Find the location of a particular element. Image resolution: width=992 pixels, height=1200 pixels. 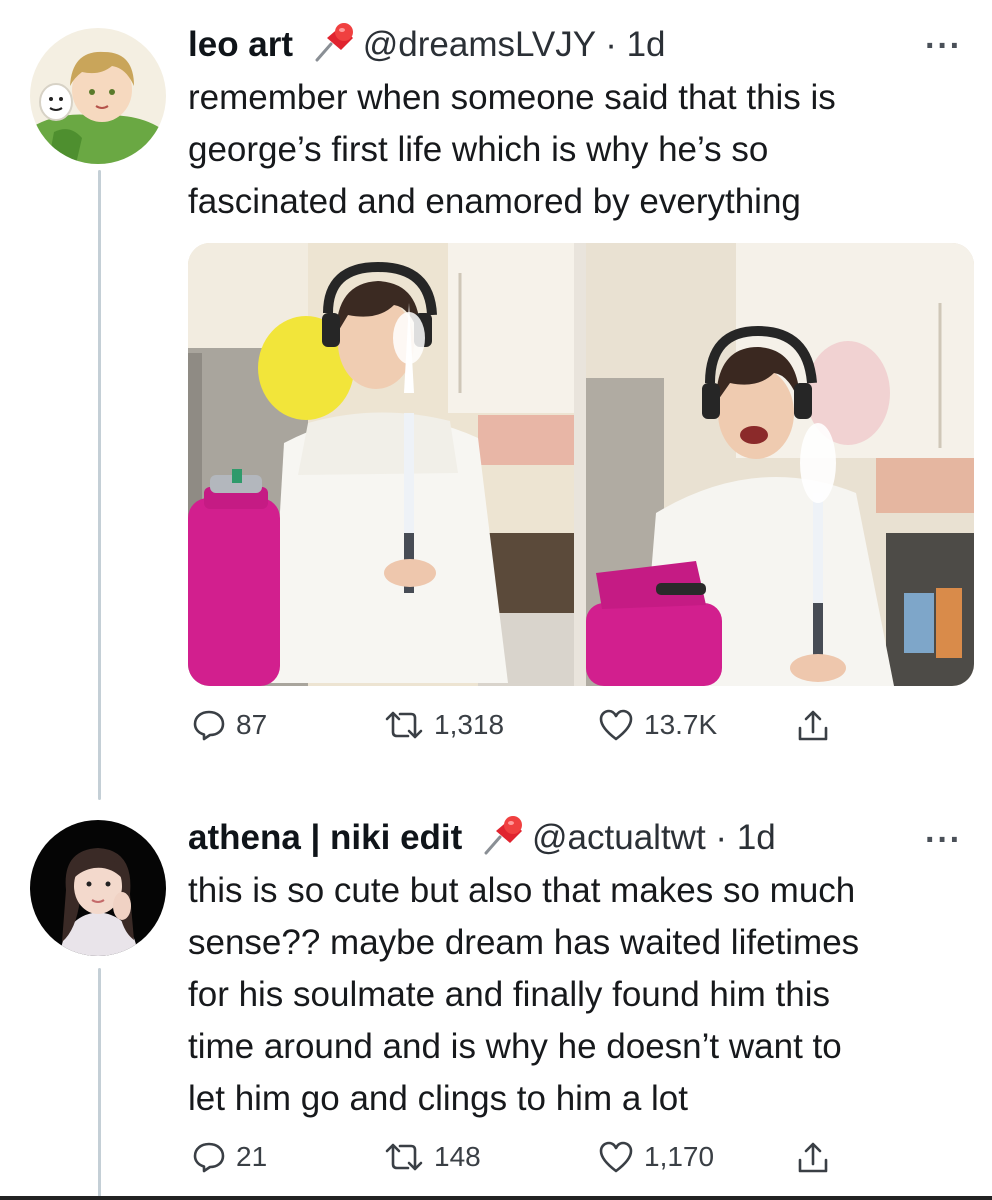

bottom-divider is located at coordinates (496, 1198).